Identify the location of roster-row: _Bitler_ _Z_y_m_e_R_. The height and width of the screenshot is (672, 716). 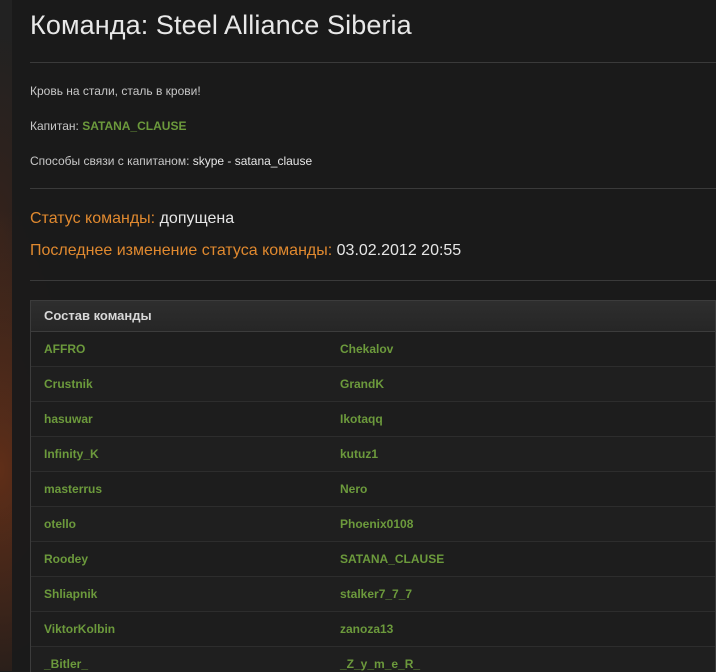
(373, 659).